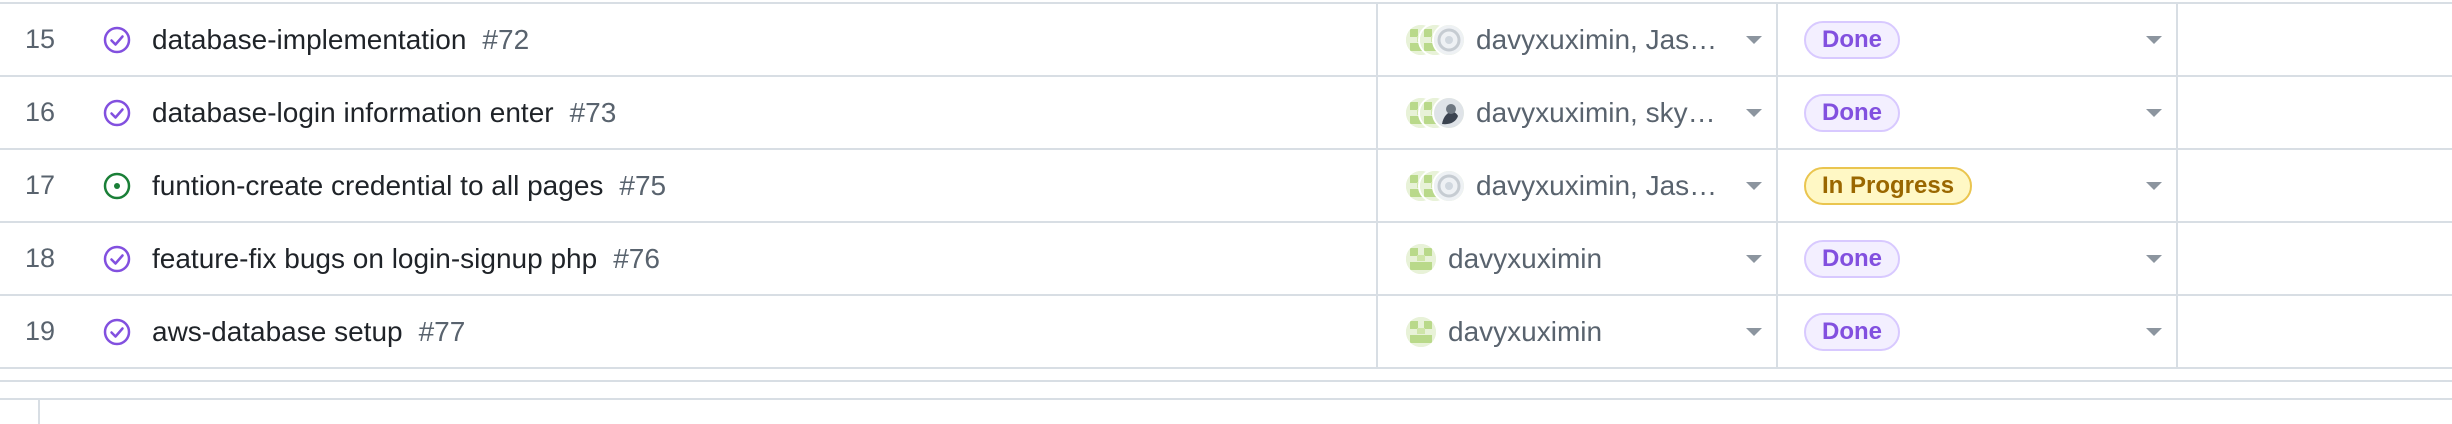  I want to click on footer-border, so click(1226, 399).